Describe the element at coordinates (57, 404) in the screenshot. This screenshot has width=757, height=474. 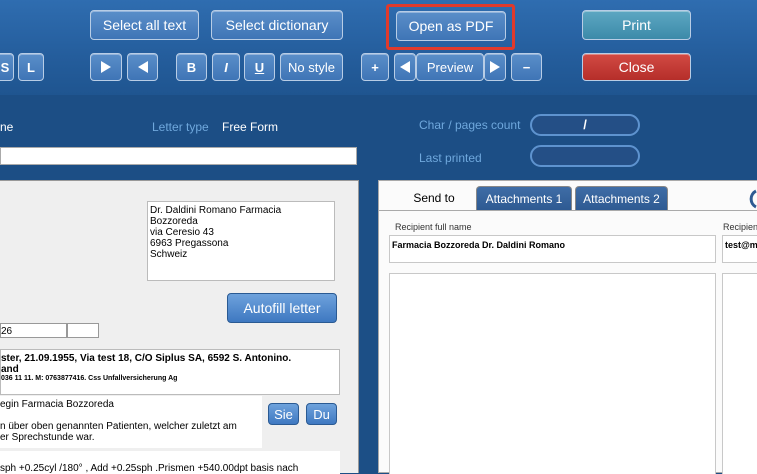
I see `greeting-line: egin Farmacia Bozzoreda` at that location.